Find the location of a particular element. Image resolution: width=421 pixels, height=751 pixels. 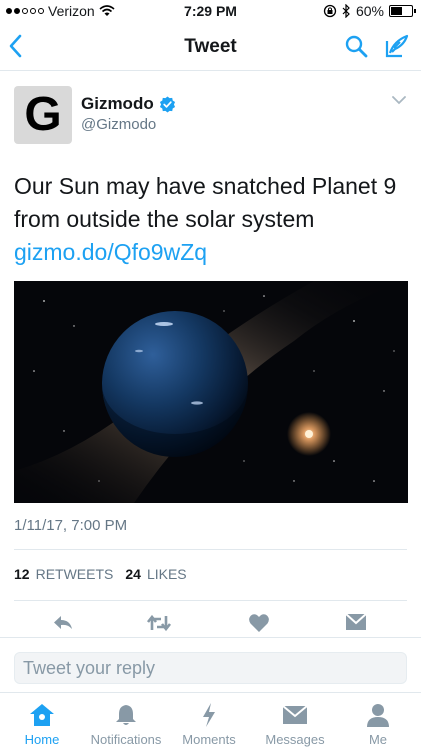

rotation-lock-icon is located at coordinates (330, 11).